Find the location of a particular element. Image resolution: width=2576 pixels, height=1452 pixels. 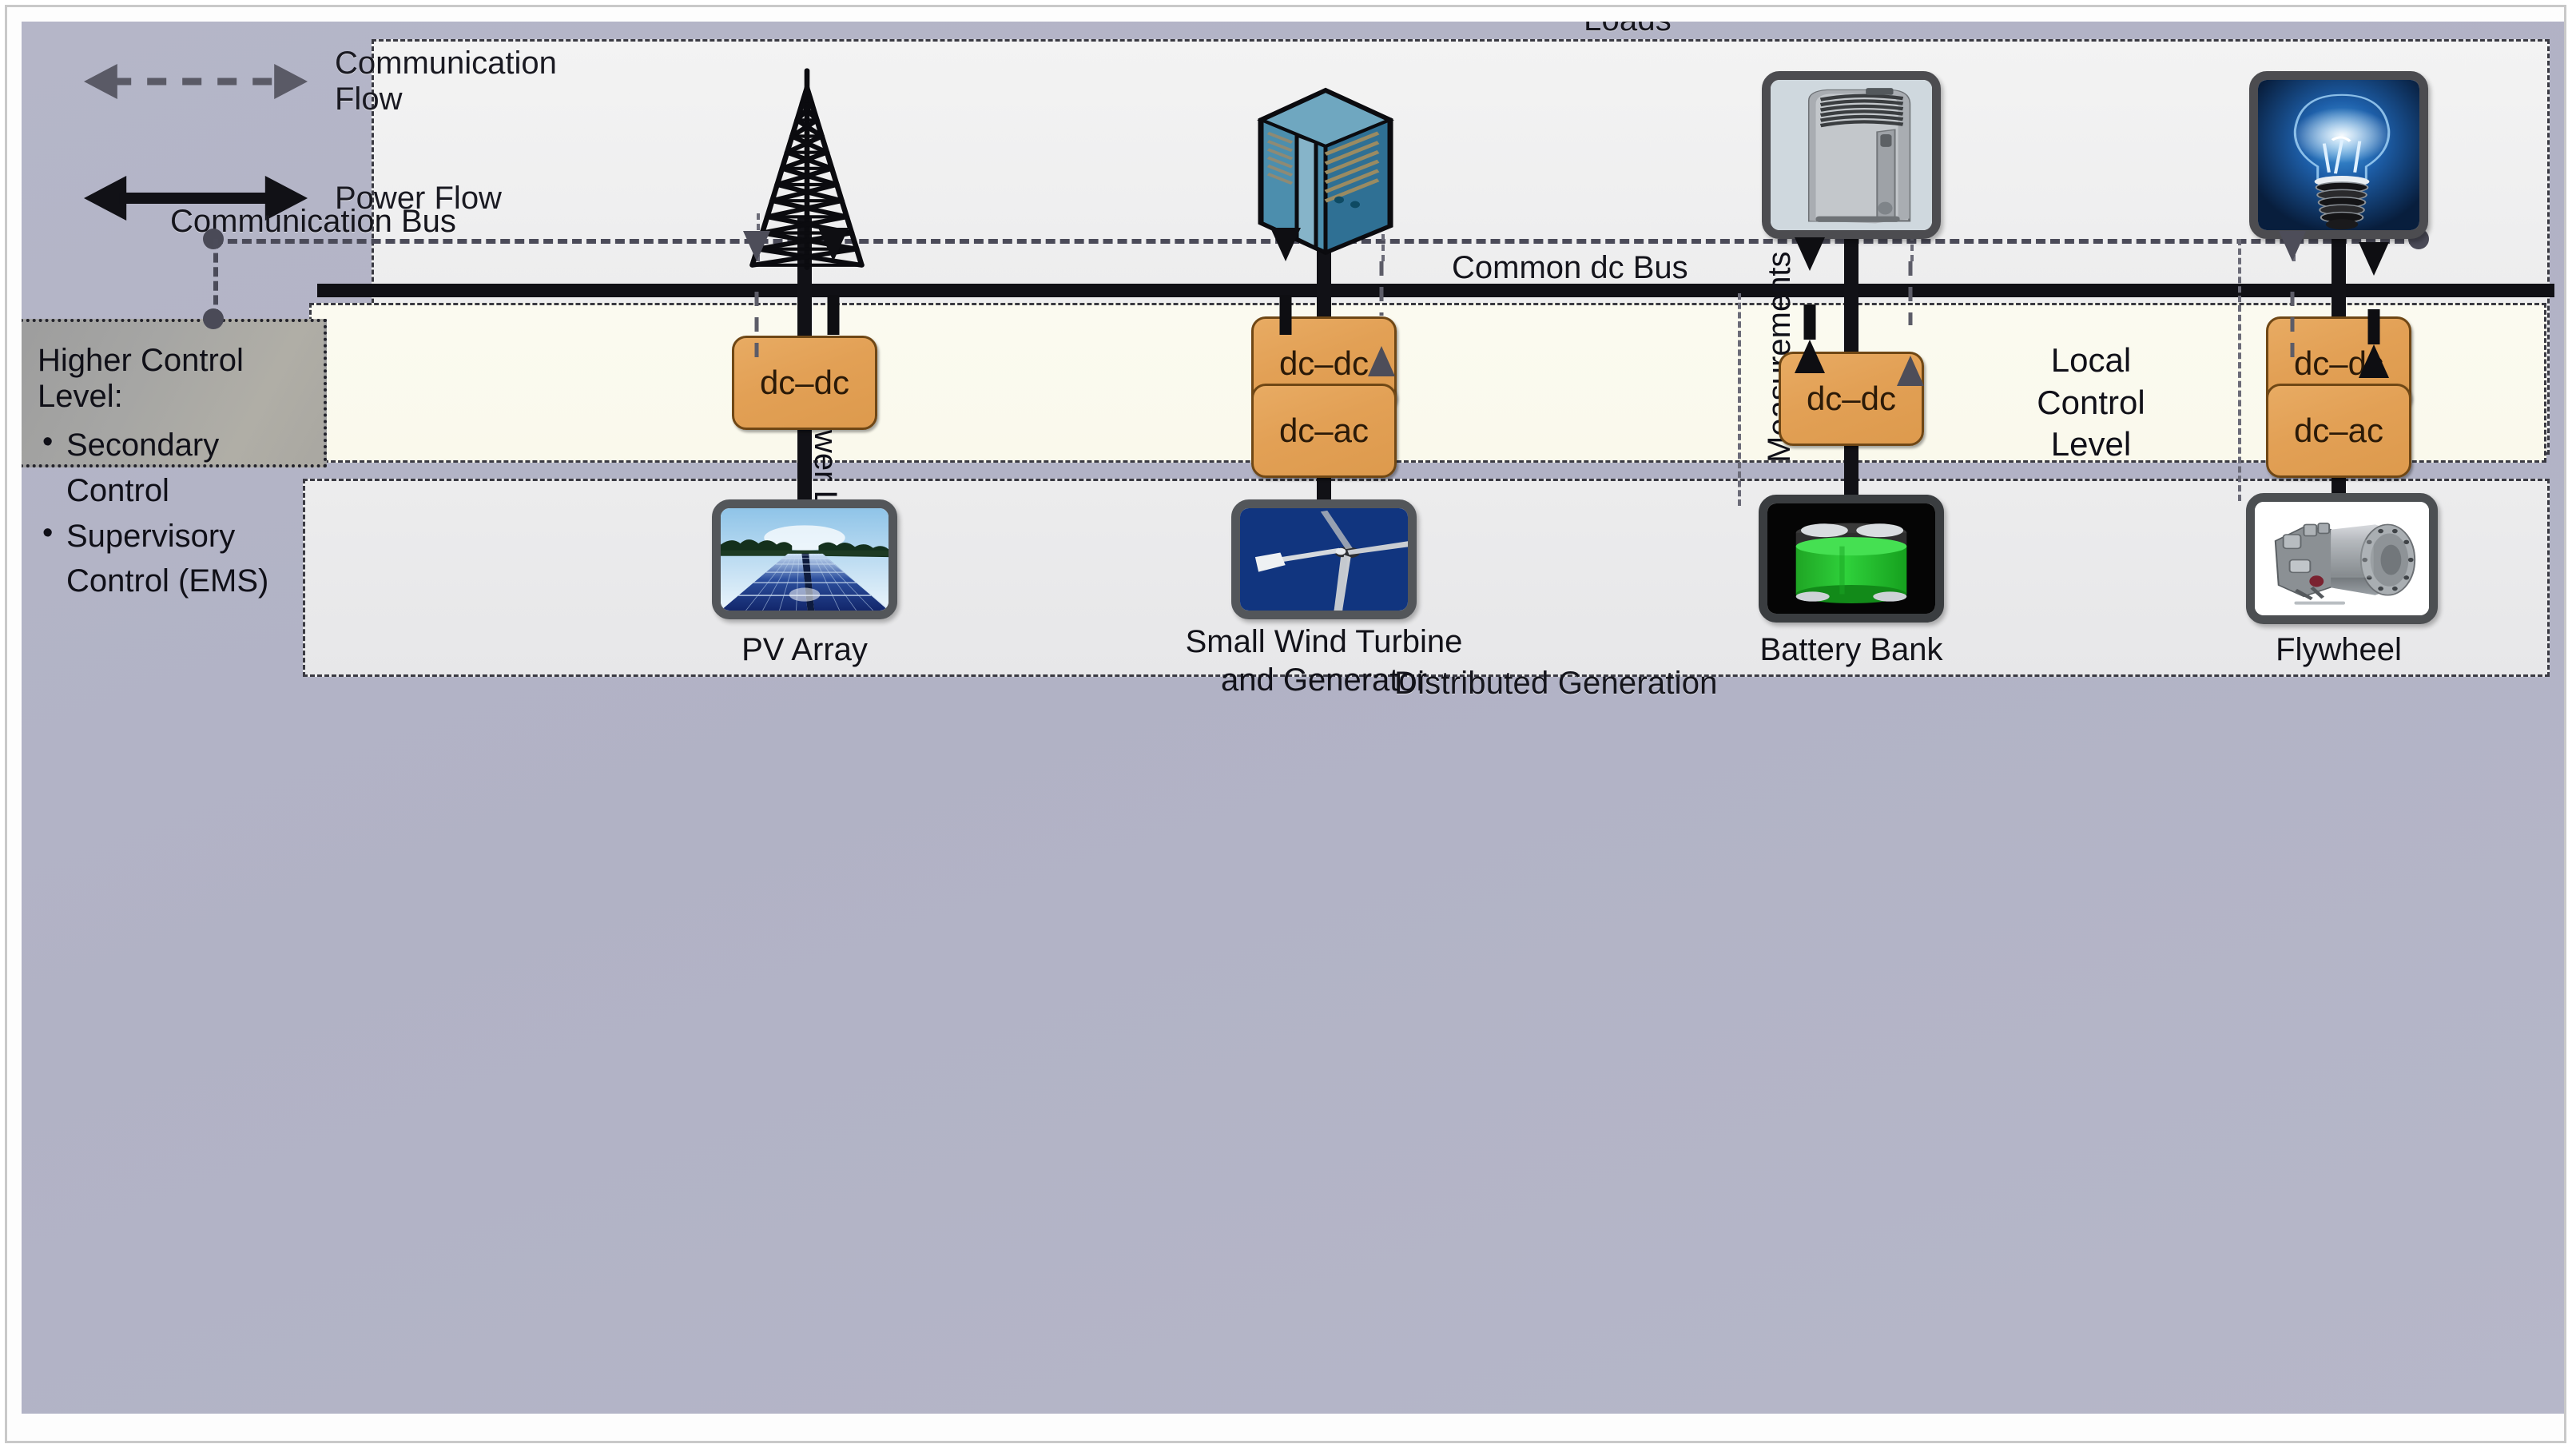

battery-glyph is located at coordinates (1851, 558).